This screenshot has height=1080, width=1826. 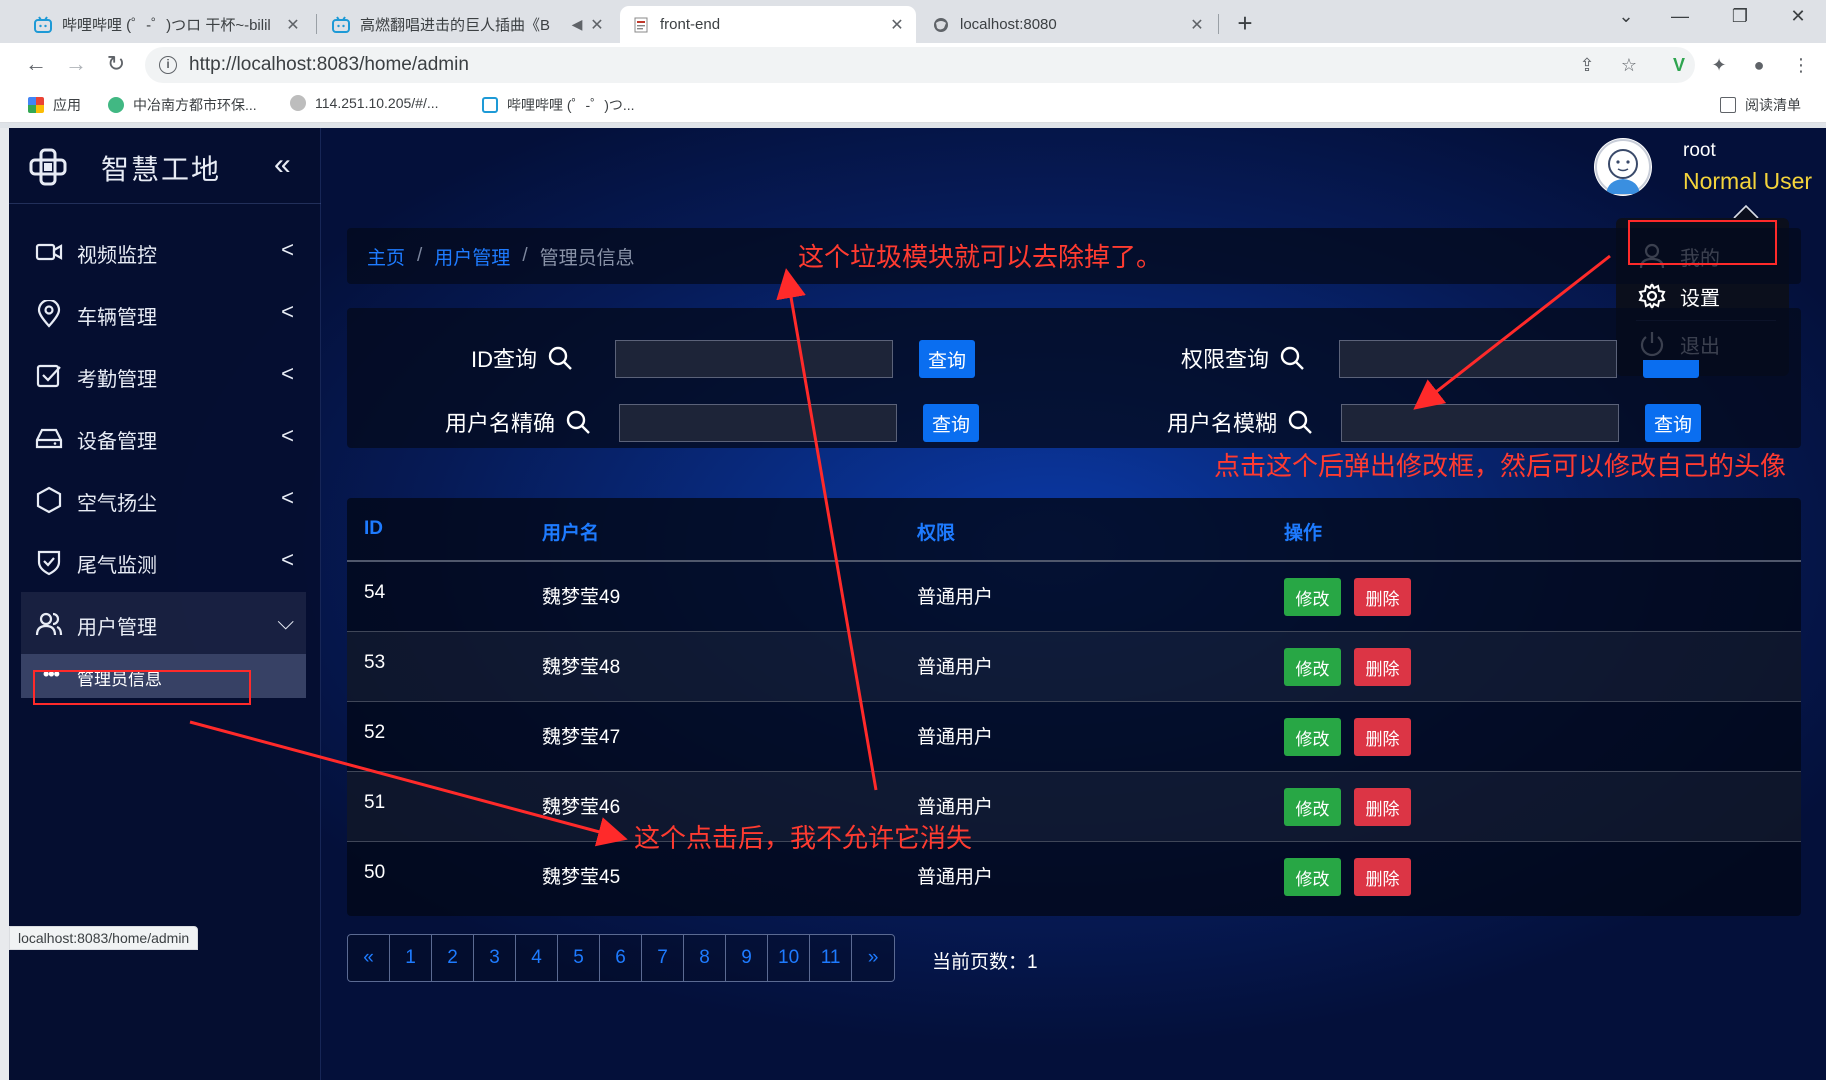 What do you see at coordinates (495, 958) in the screenshot?
I see `page-3: 3` at bounding box center [495, 958].